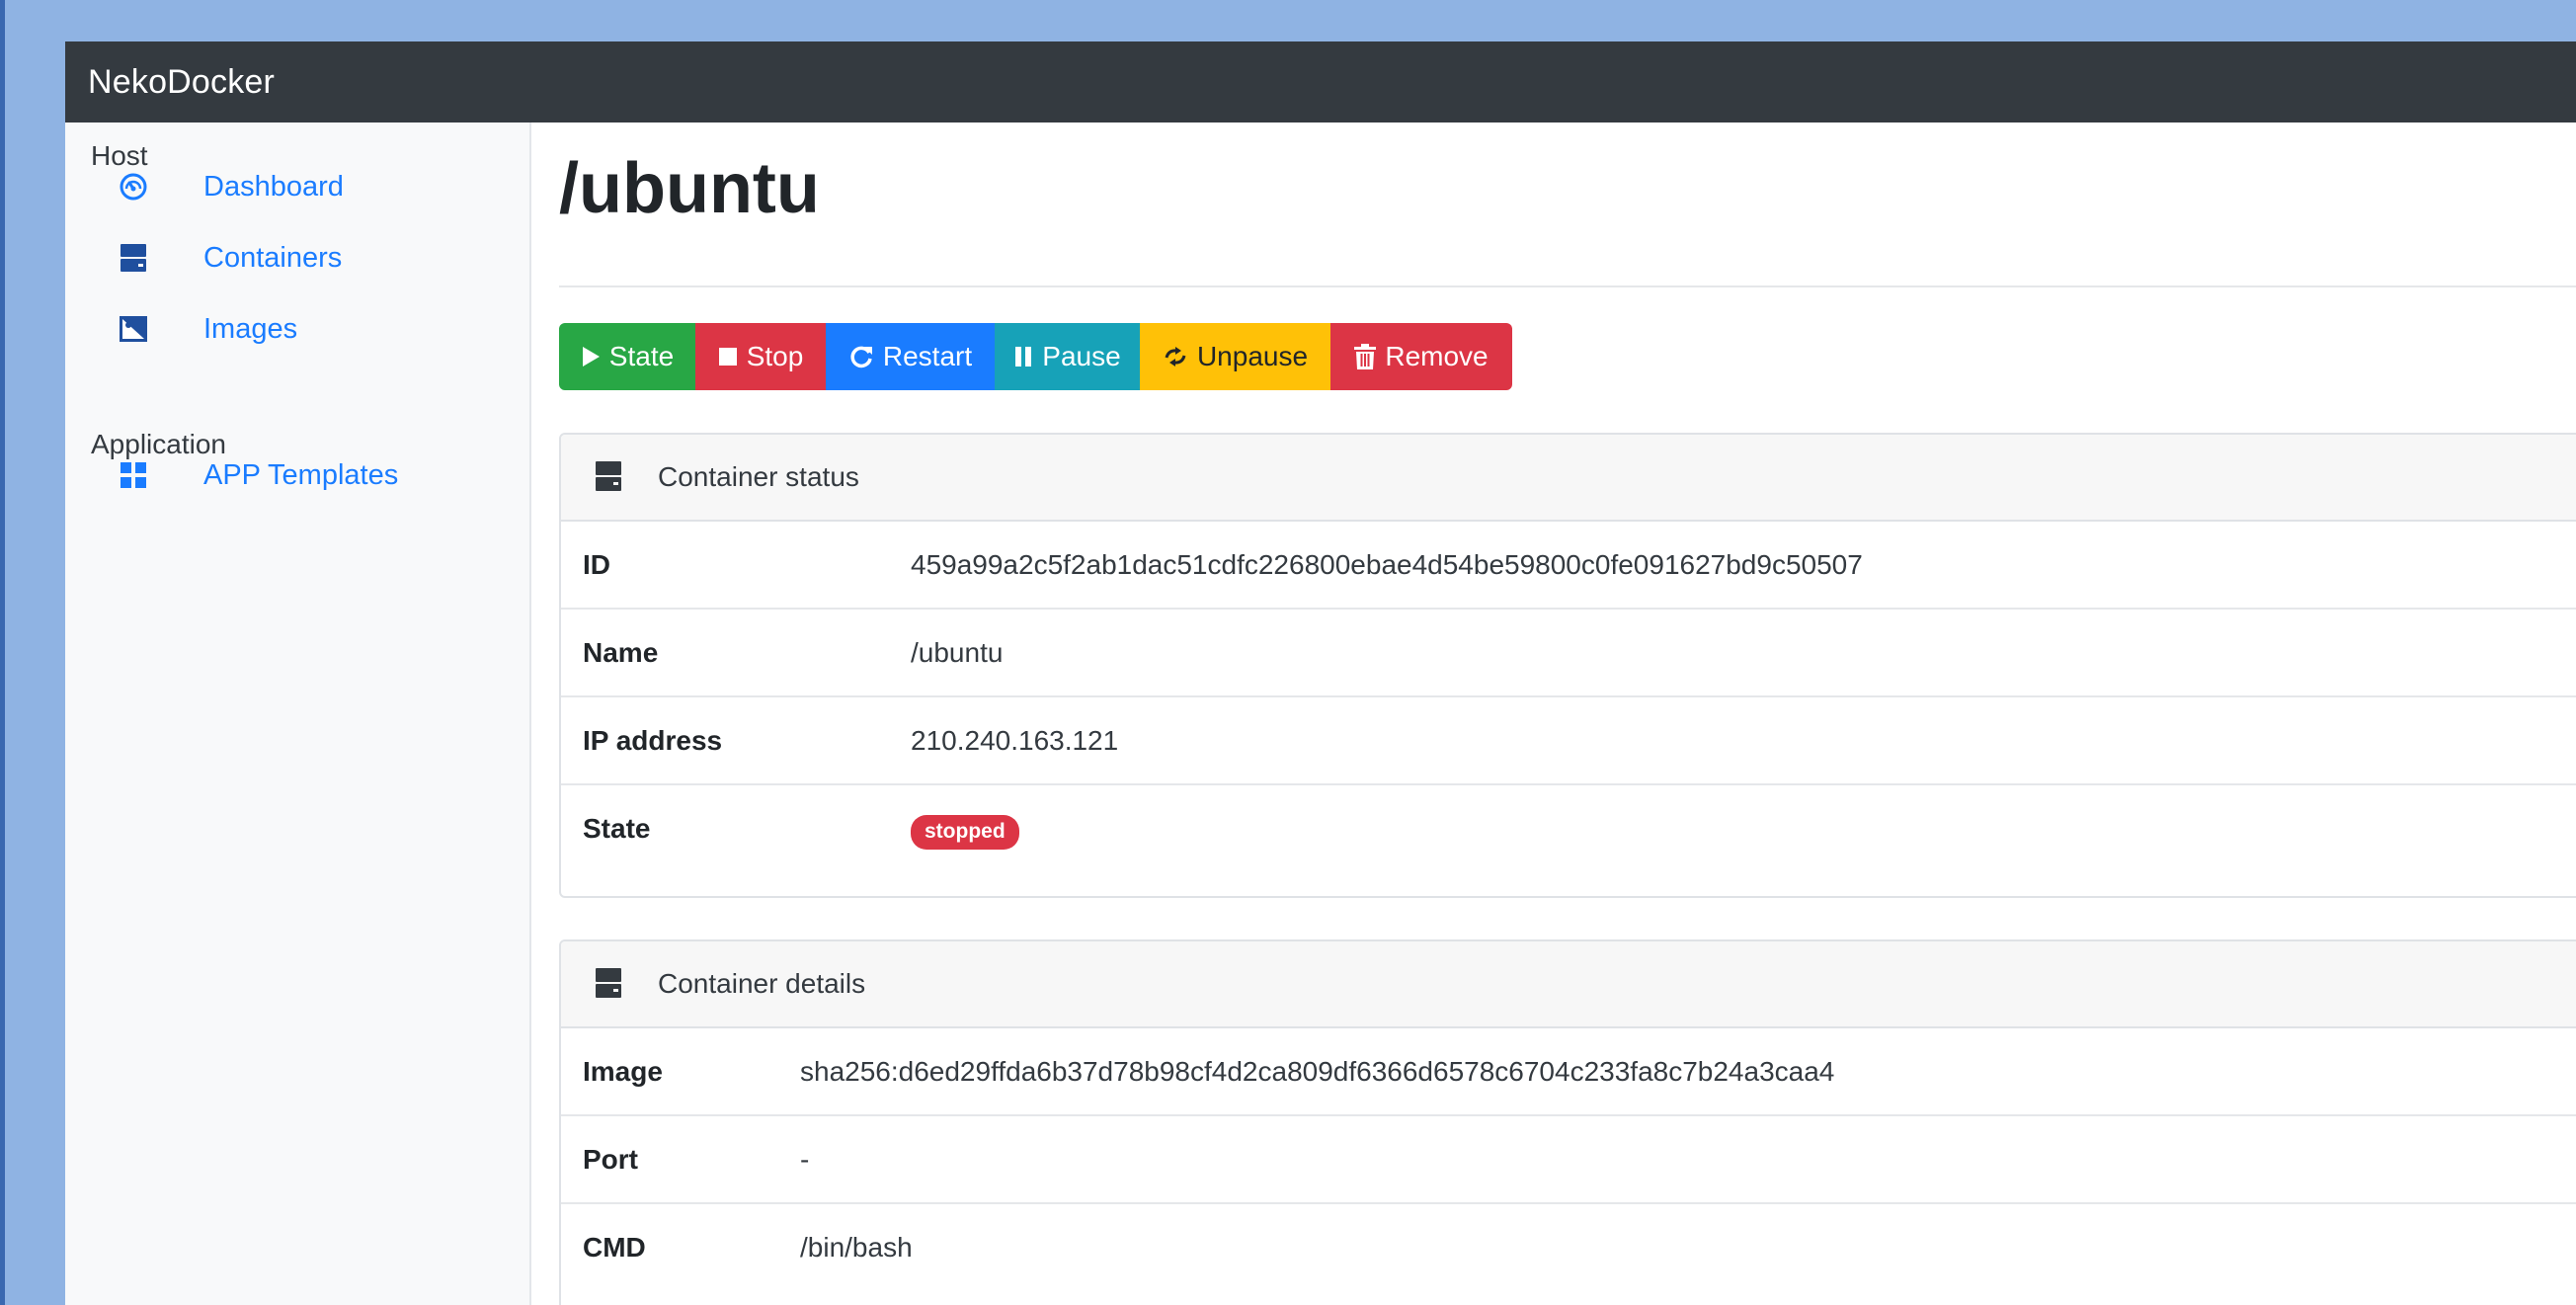 This screenshot has height=1305, width=2576. Describe the element at coordinates (1023, 356) in the screenshot. I see `pause-icon` at that location.